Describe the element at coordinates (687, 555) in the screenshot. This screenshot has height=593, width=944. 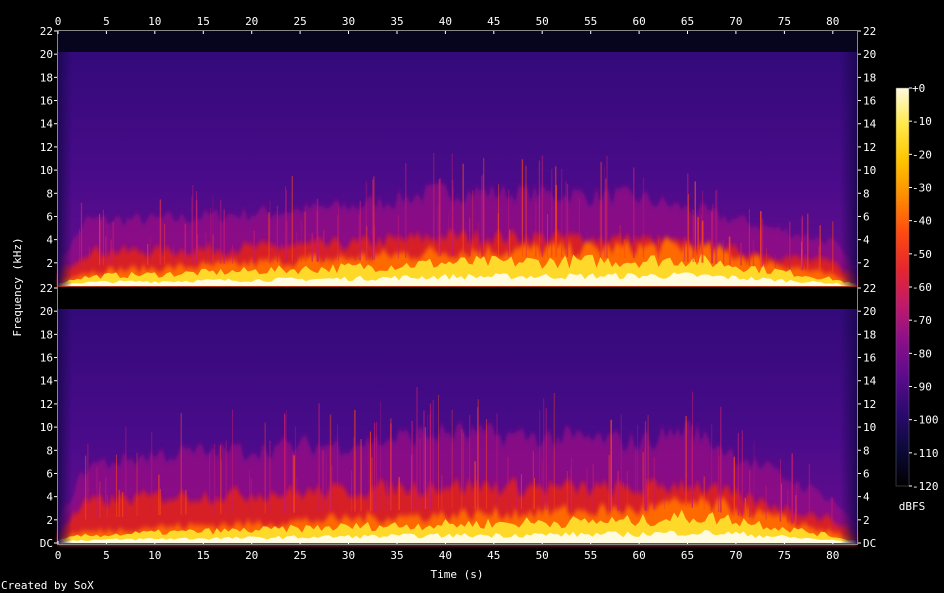
I see `x-tick-label-bottom: 65` at that location.